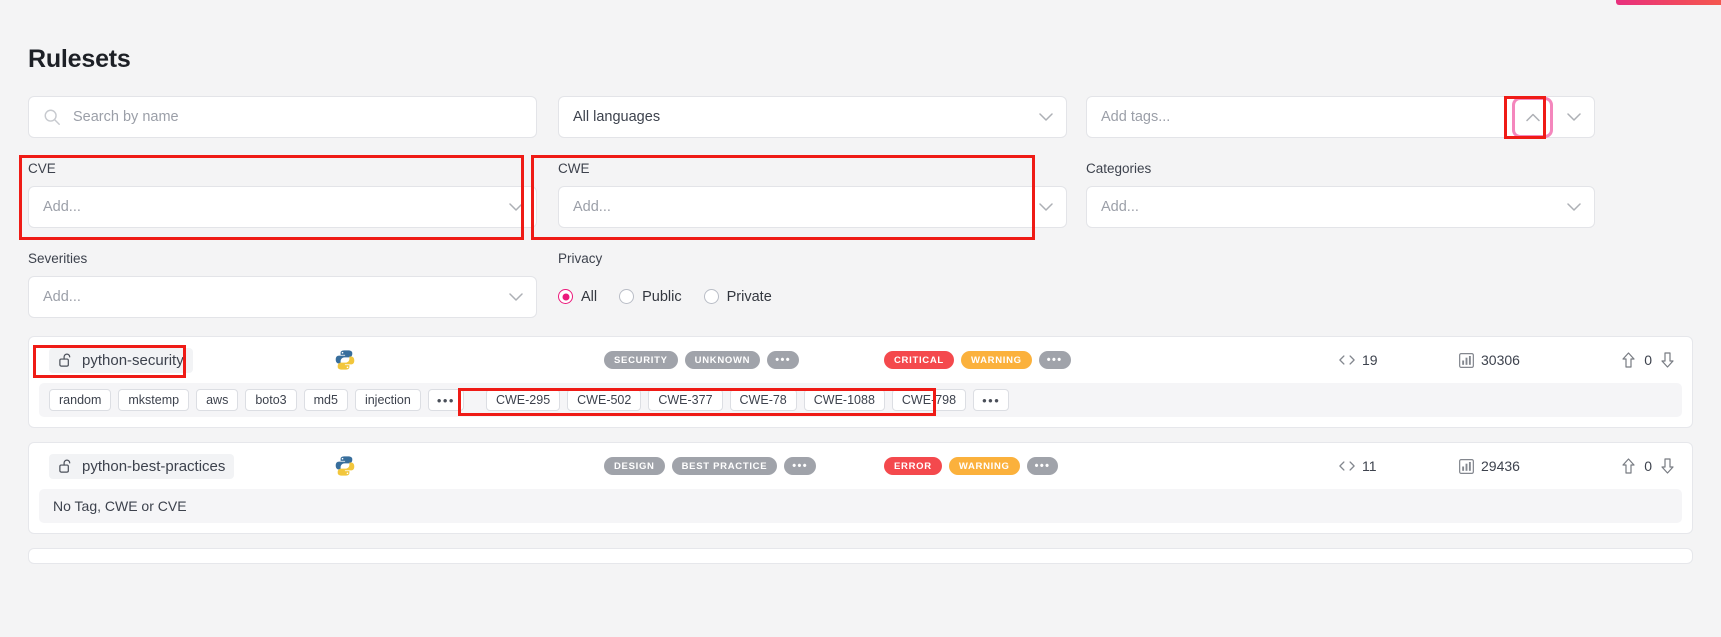 This screenshot has width=1721, height=637. Describe the element at coordinates (1526, 466) in the screenshot. I see `lines-count-stat: 29436` at that location.